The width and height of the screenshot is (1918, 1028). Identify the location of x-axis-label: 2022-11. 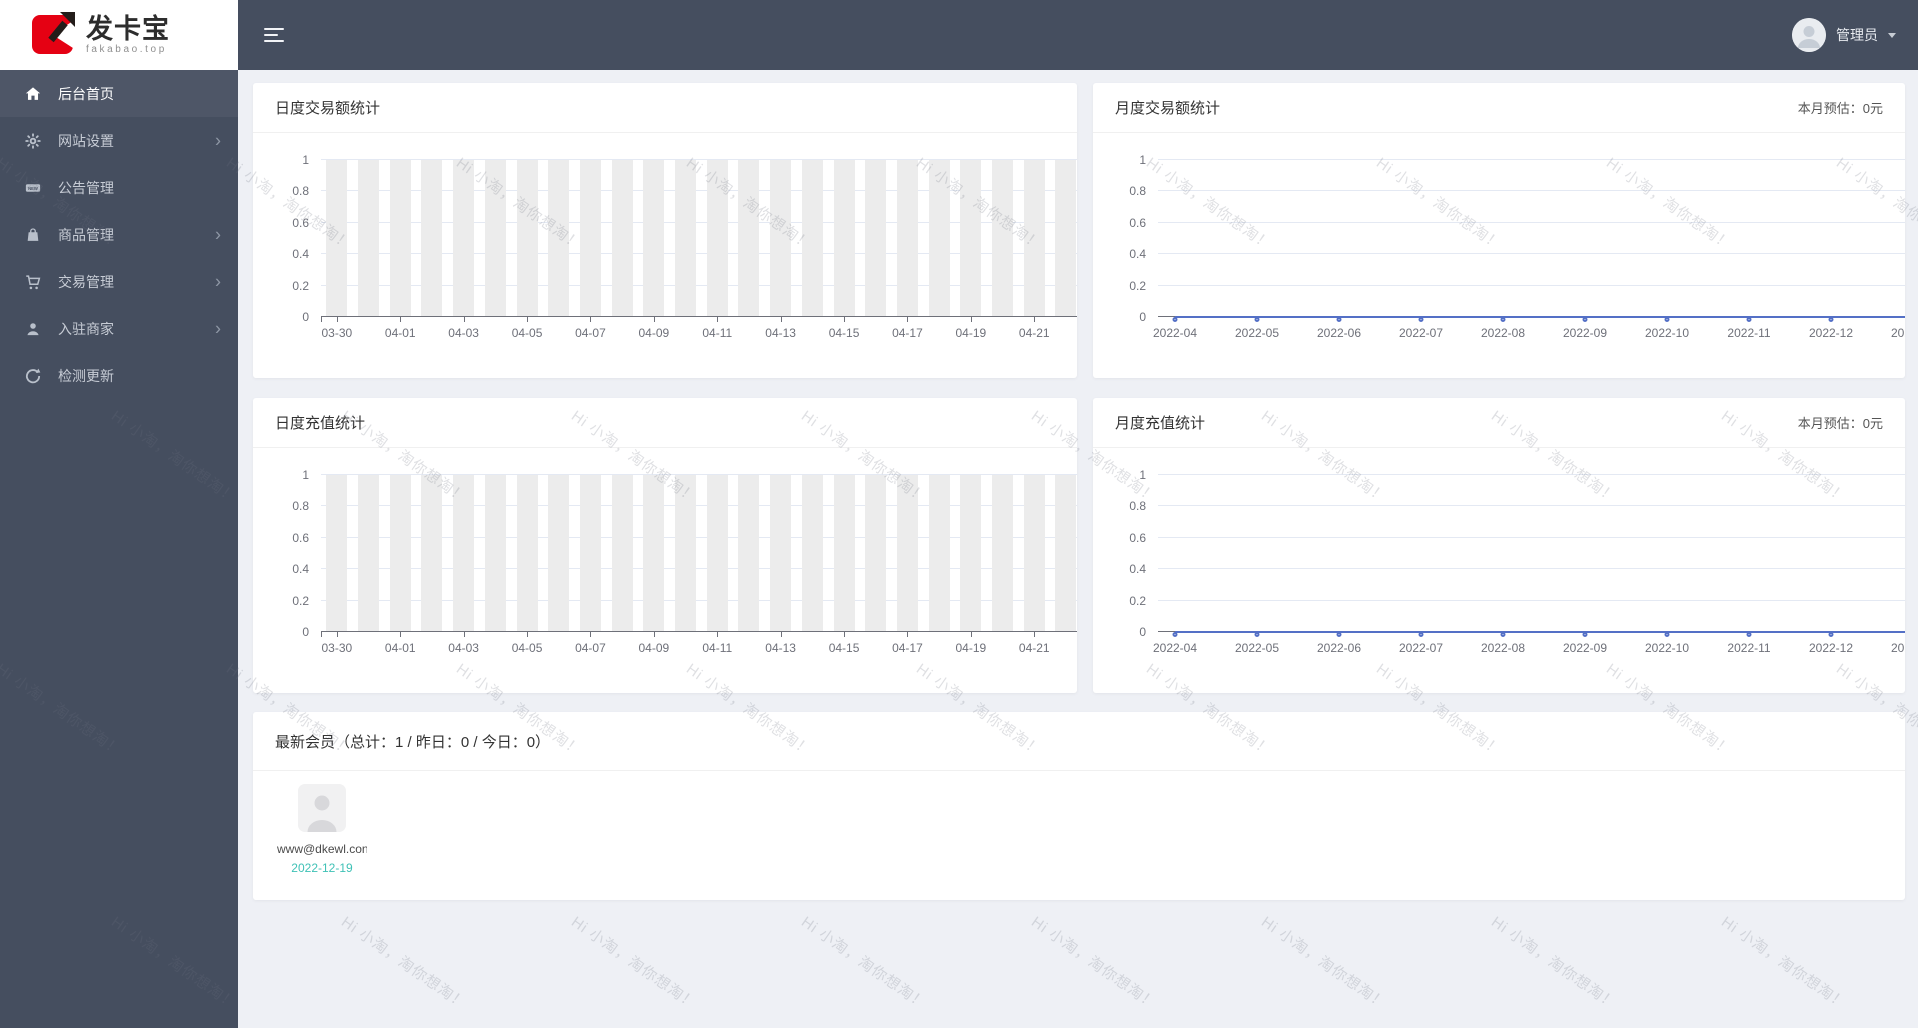
(1749, 333).